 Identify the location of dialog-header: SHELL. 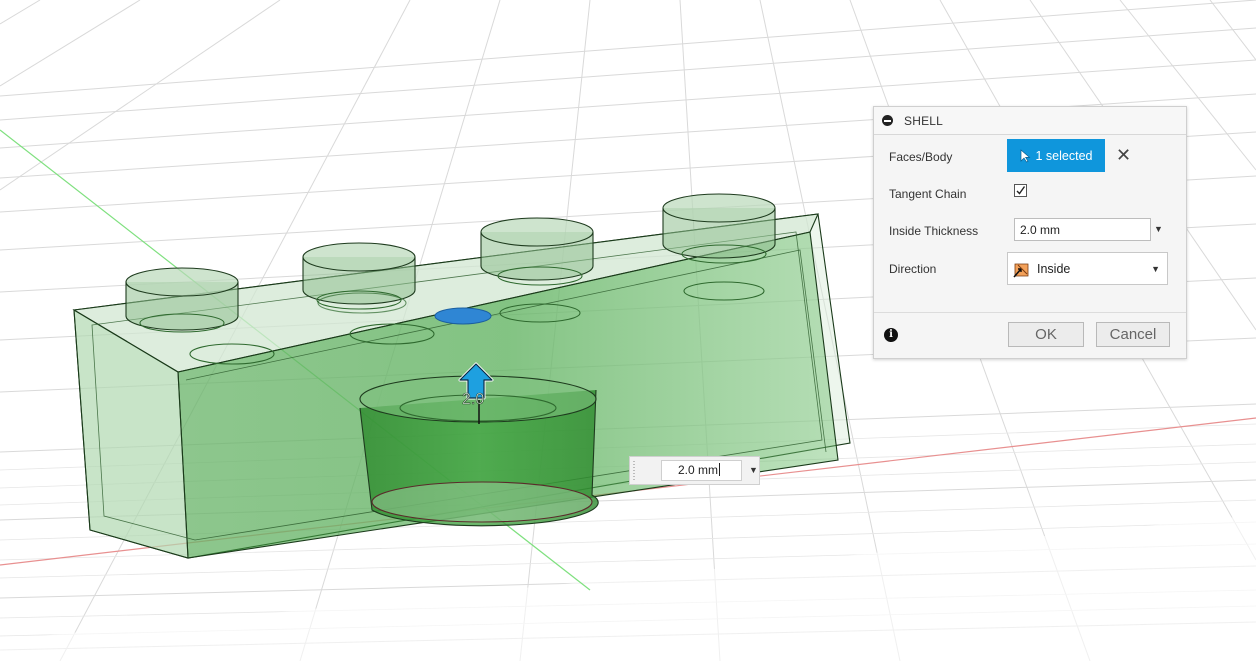
(1030, 121).